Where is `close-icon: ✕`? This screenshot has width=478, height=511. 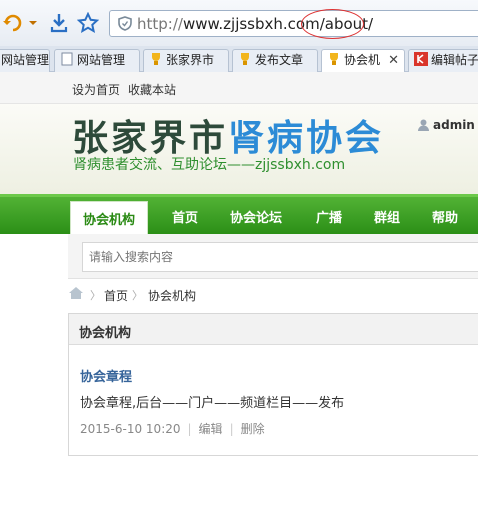
close-icon: ✕ is located at coordinates (393, 60).